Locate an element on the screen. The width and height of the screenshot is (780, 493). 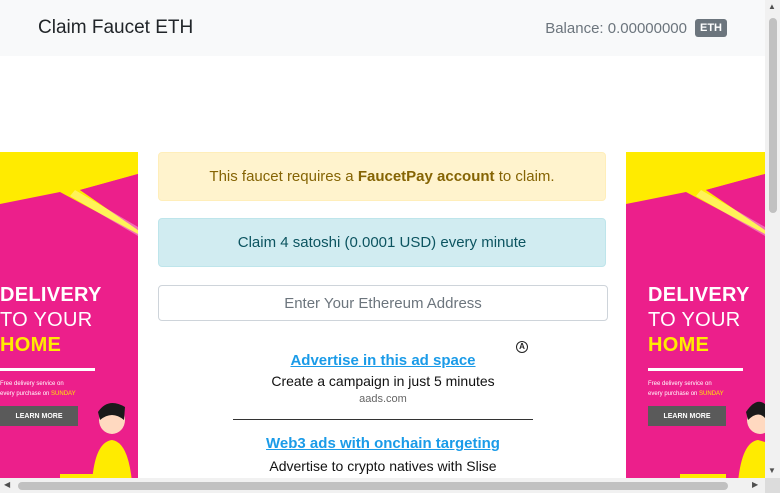
brand-title: Claim Faucet ETH is located at coordinates (115, 28).